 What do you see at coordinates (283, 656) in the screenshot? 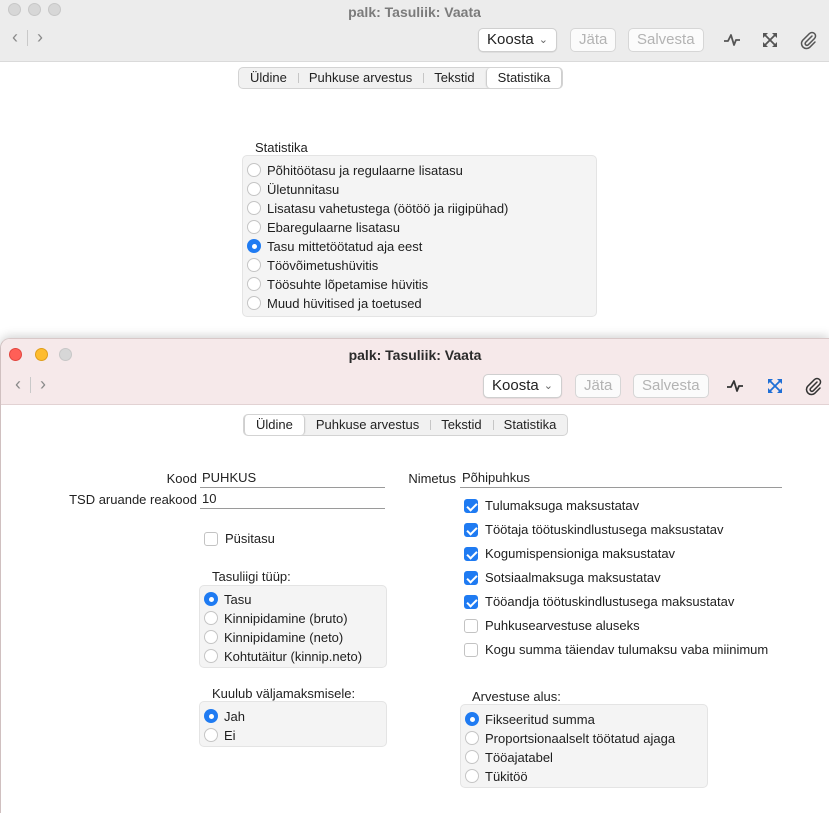
I see `radio-option: Kohtutäitur (kinnip.neto)` at bounding box center [283, 656].